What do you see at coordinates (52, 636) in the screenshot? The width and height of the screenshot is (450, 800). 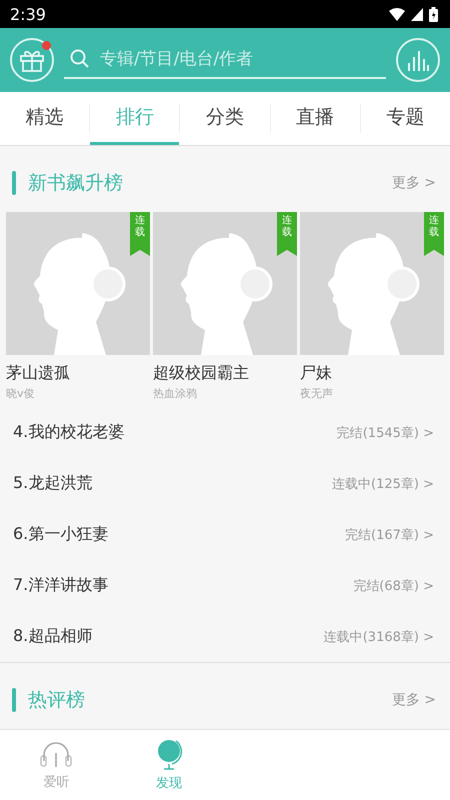 I see `book-title: 8.超品相师` at bounding box center [52, 636].